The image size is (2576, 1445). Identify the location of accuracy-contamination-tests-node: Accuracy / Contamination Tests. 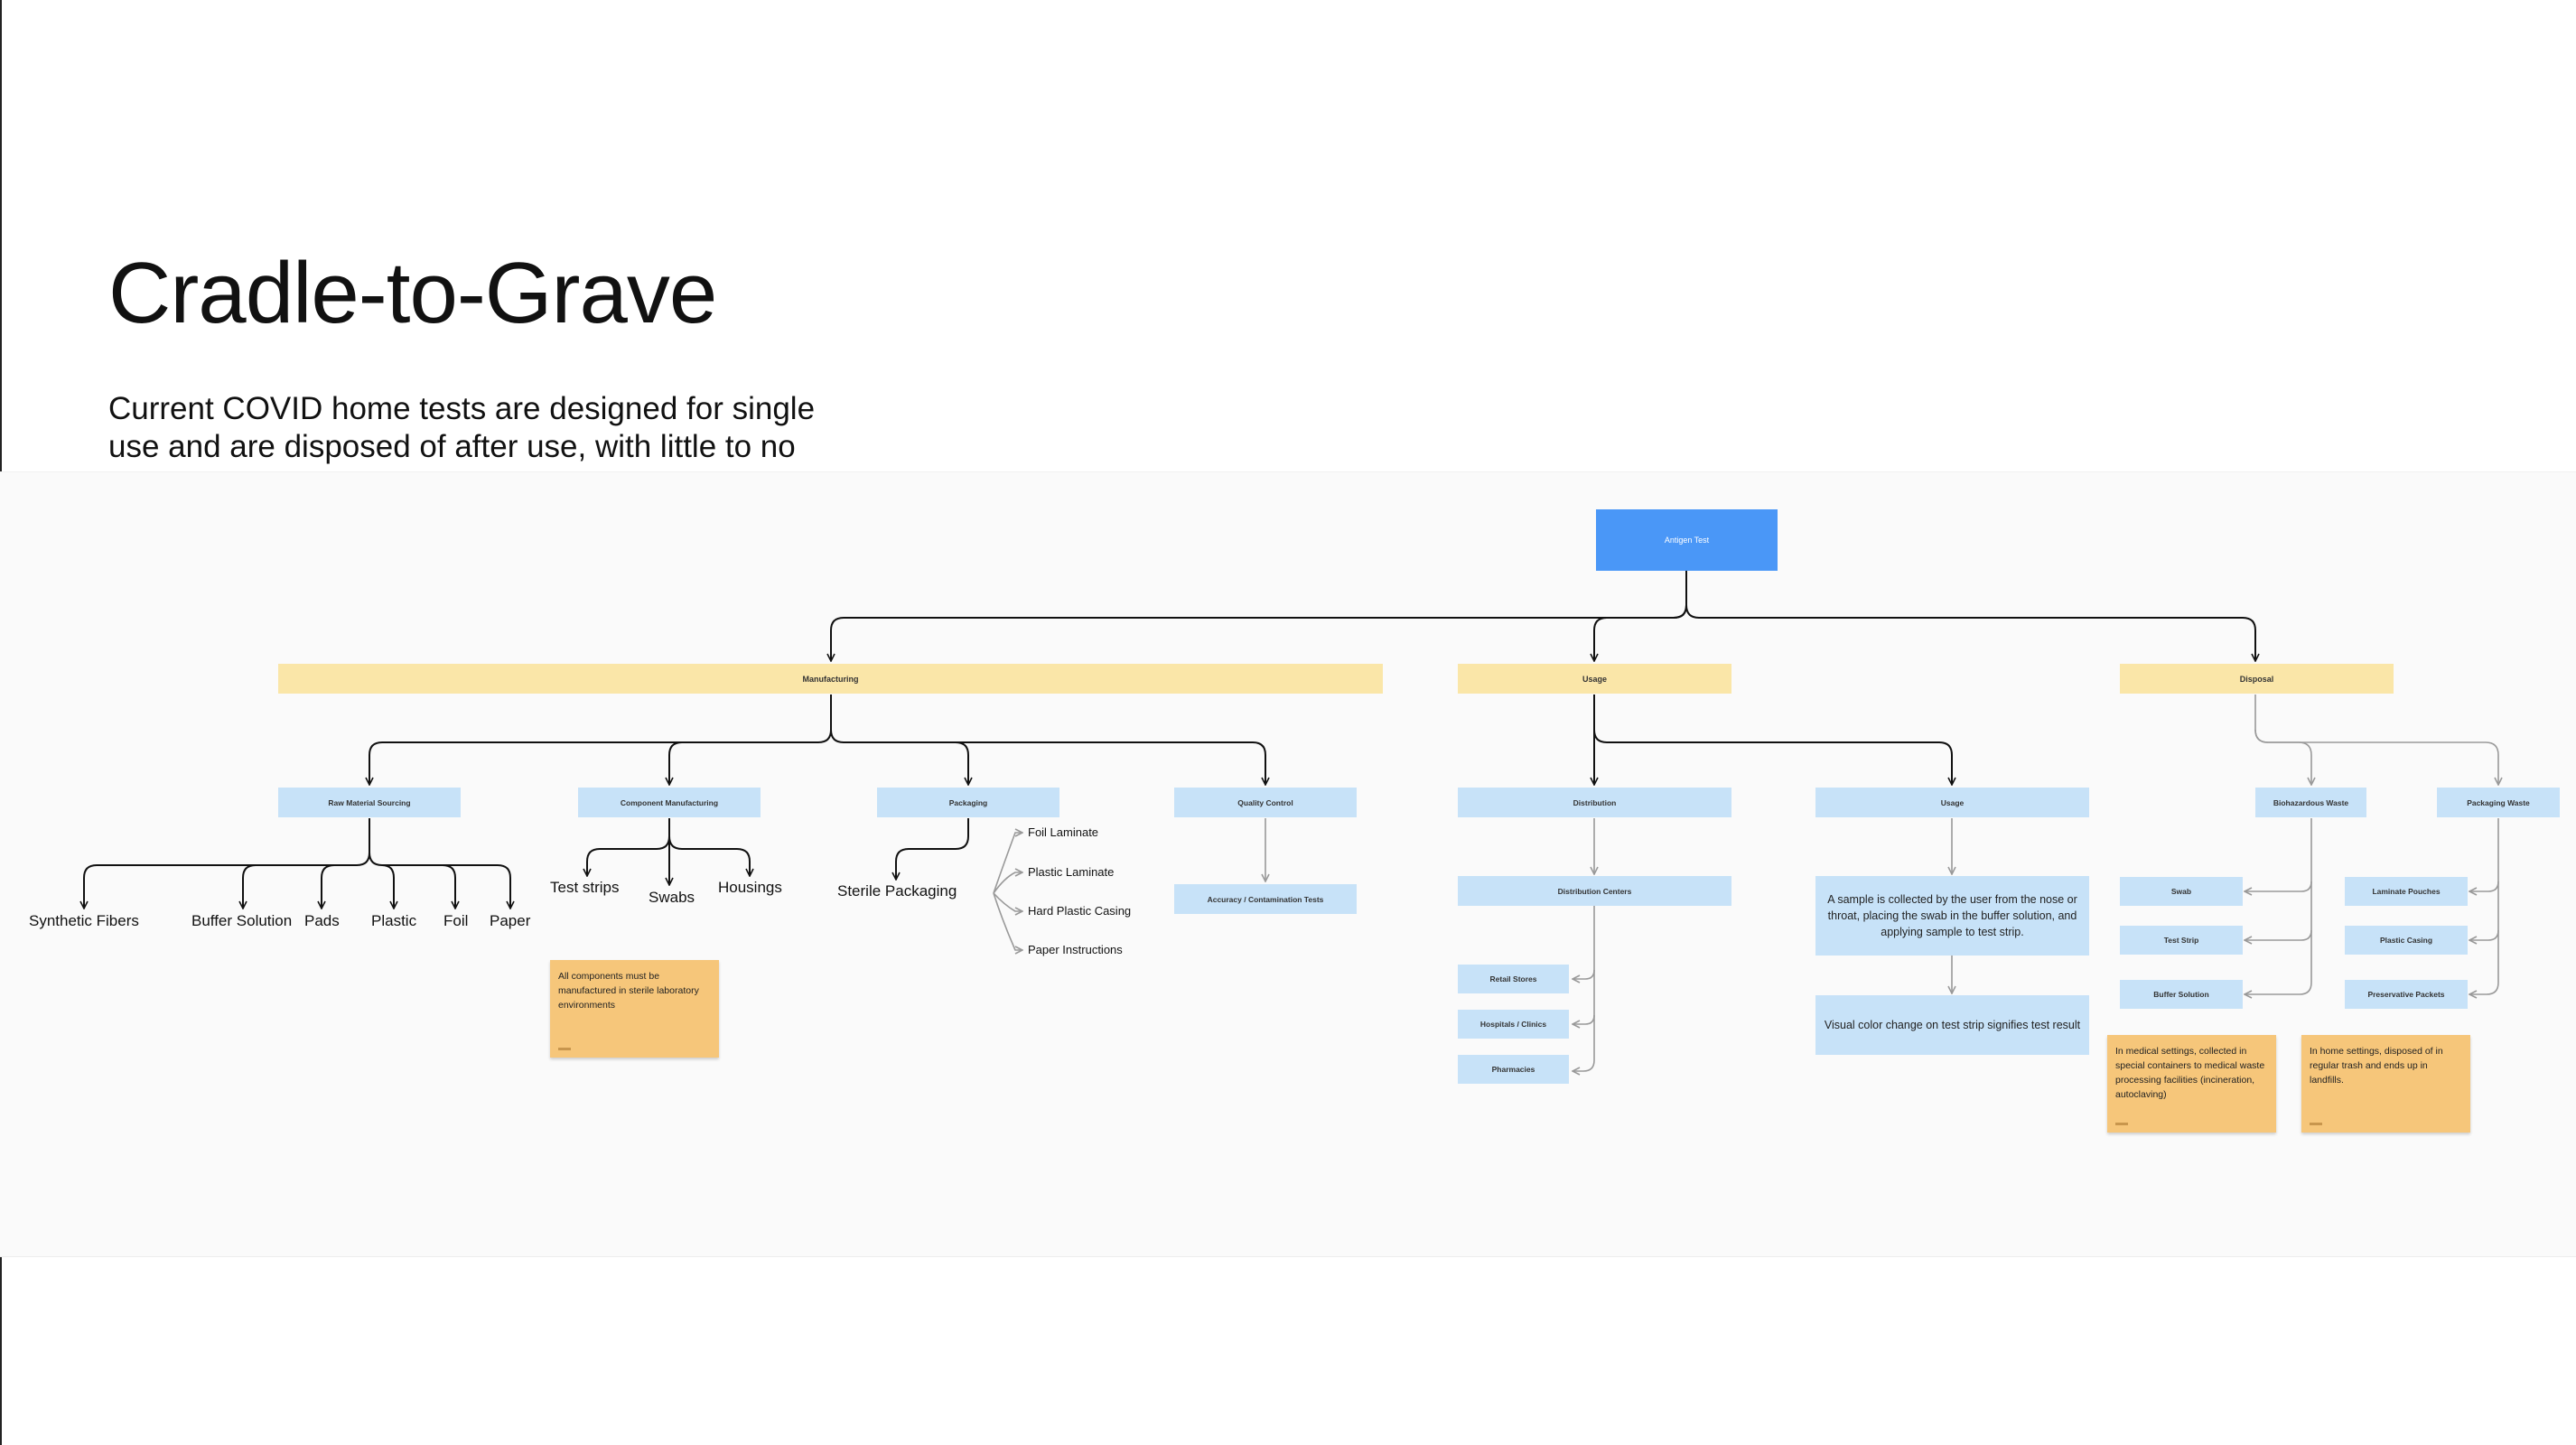
(1265, 899).